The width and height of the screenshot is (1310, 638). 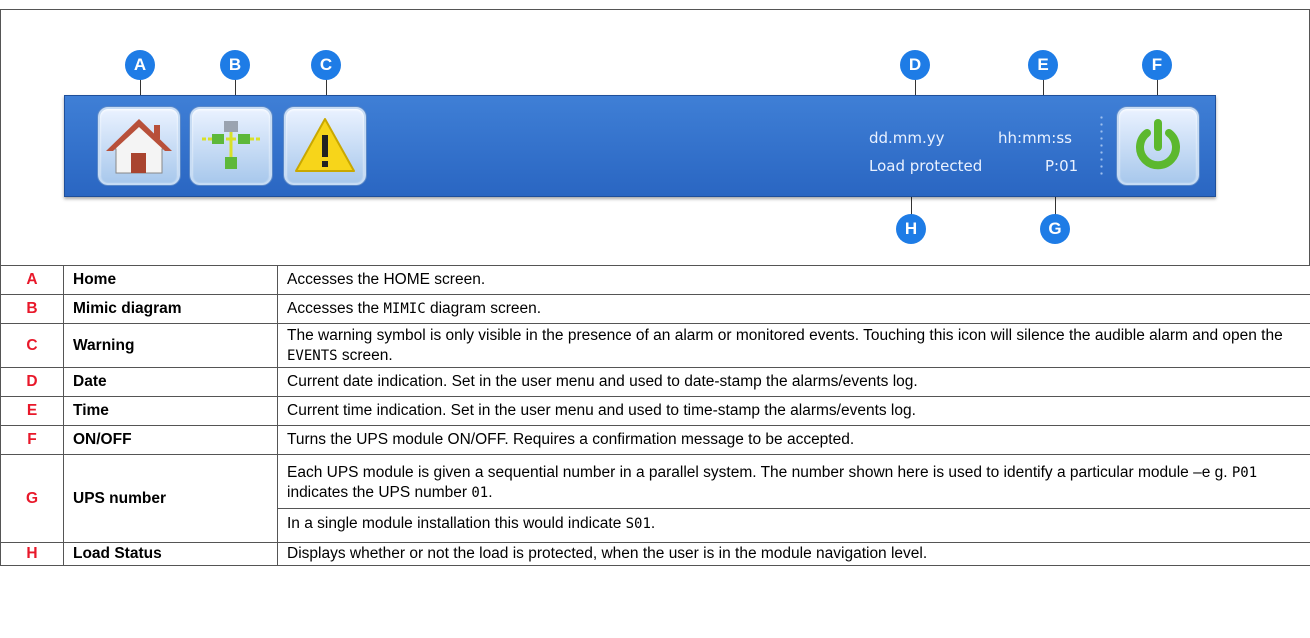 I want to click on time-readout: hh:mm:ss, so click(x=1035, y=138).